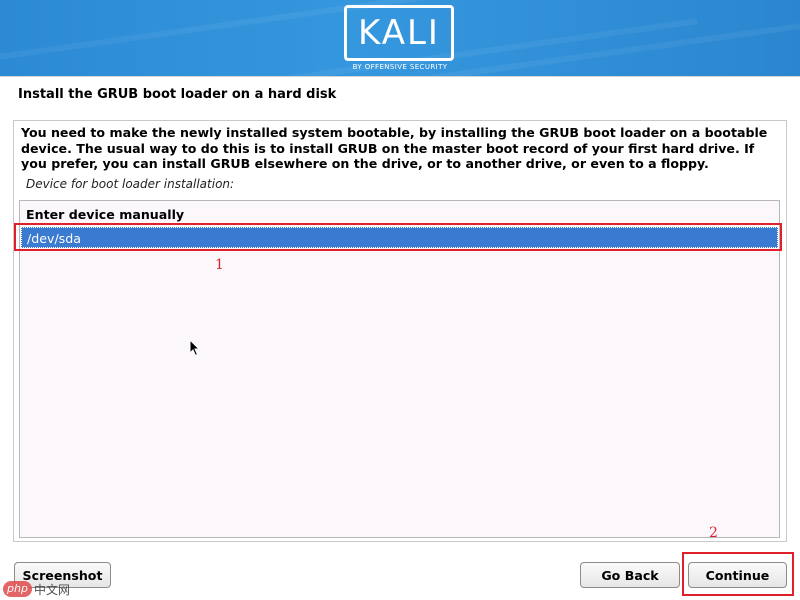 The height and width of the screenshot is (600, 800). I want to click on go-back-button: Go Back, so click(630, 575).